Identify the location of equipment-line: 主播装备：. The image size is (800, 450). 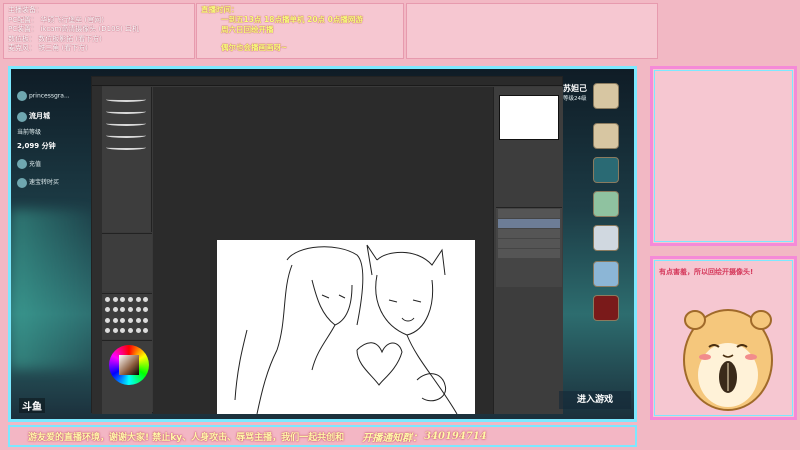
(25, 10).